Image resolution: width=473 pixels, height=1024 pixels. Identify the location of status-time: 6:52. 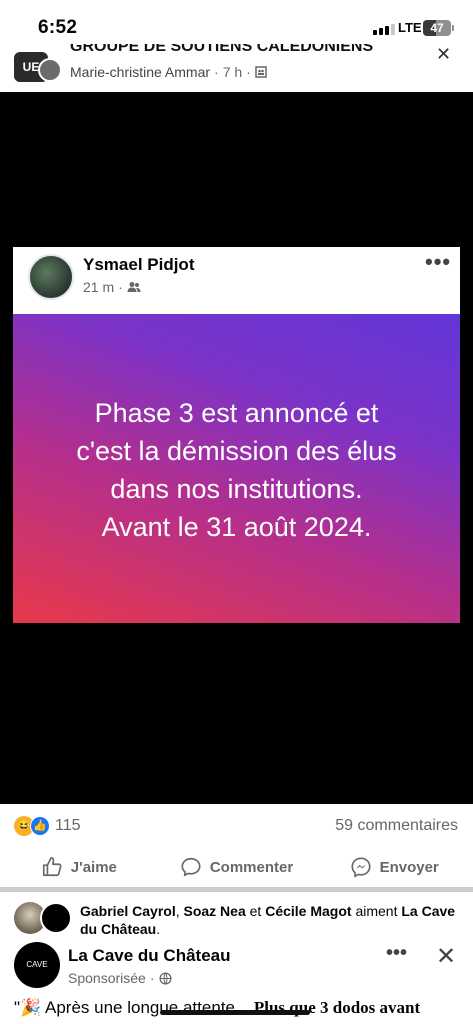
(58, 27).